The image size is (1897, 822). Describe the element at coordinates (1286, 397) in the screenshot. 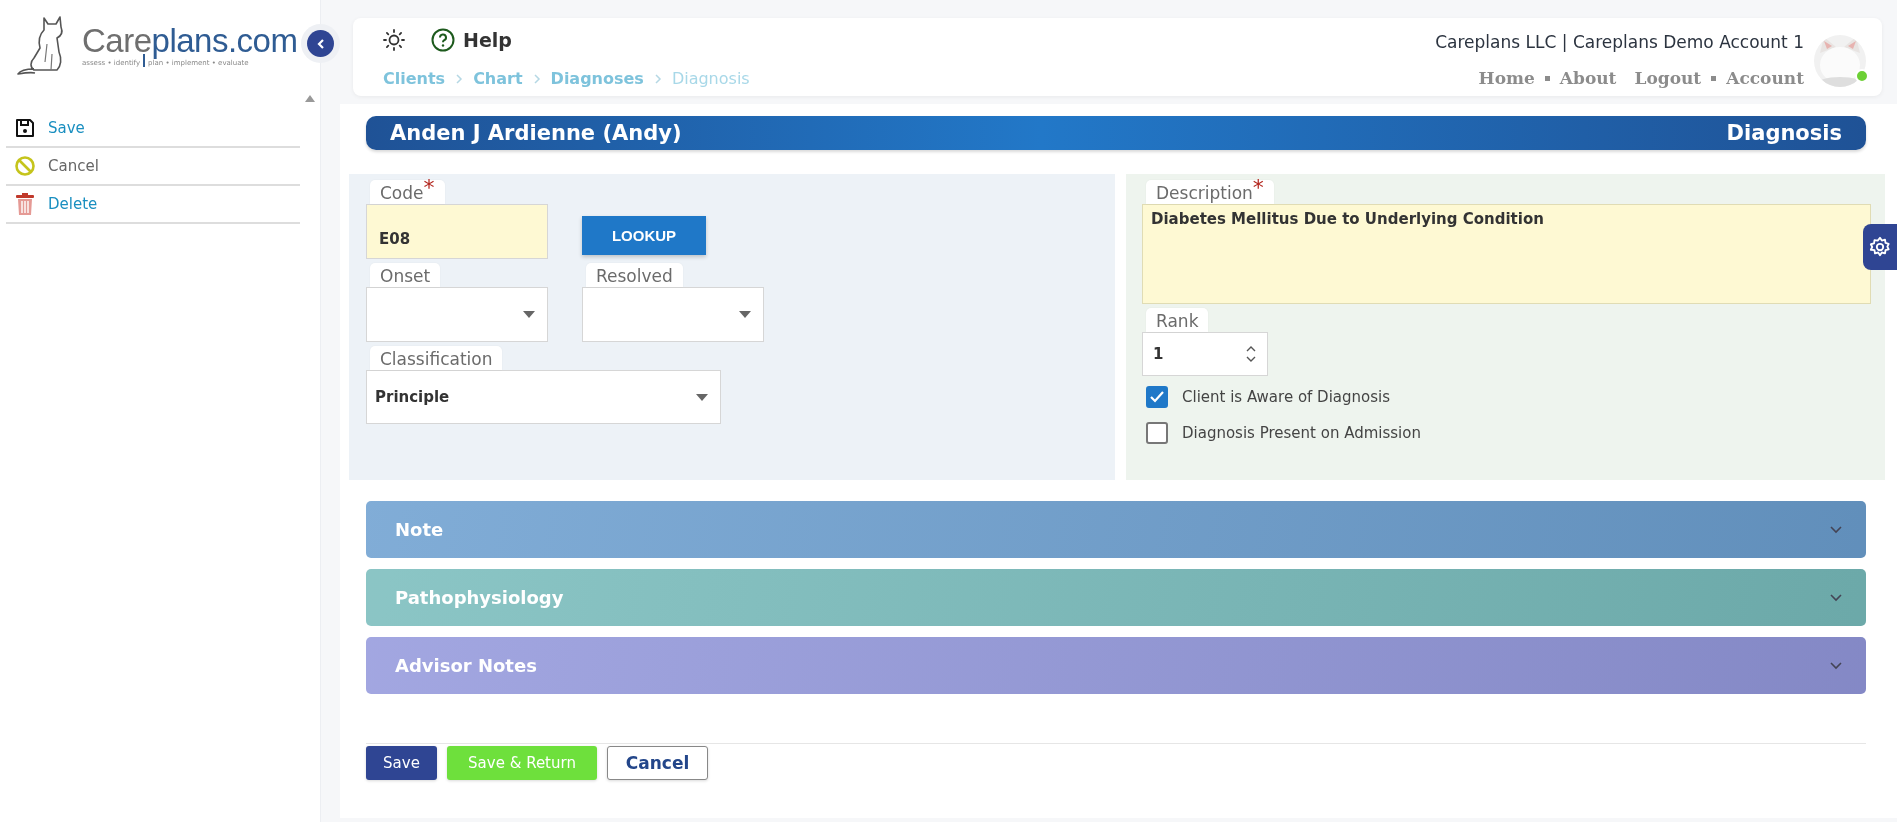

I see `checkbox-label: Client is Aware of Diagnosis` at that location.